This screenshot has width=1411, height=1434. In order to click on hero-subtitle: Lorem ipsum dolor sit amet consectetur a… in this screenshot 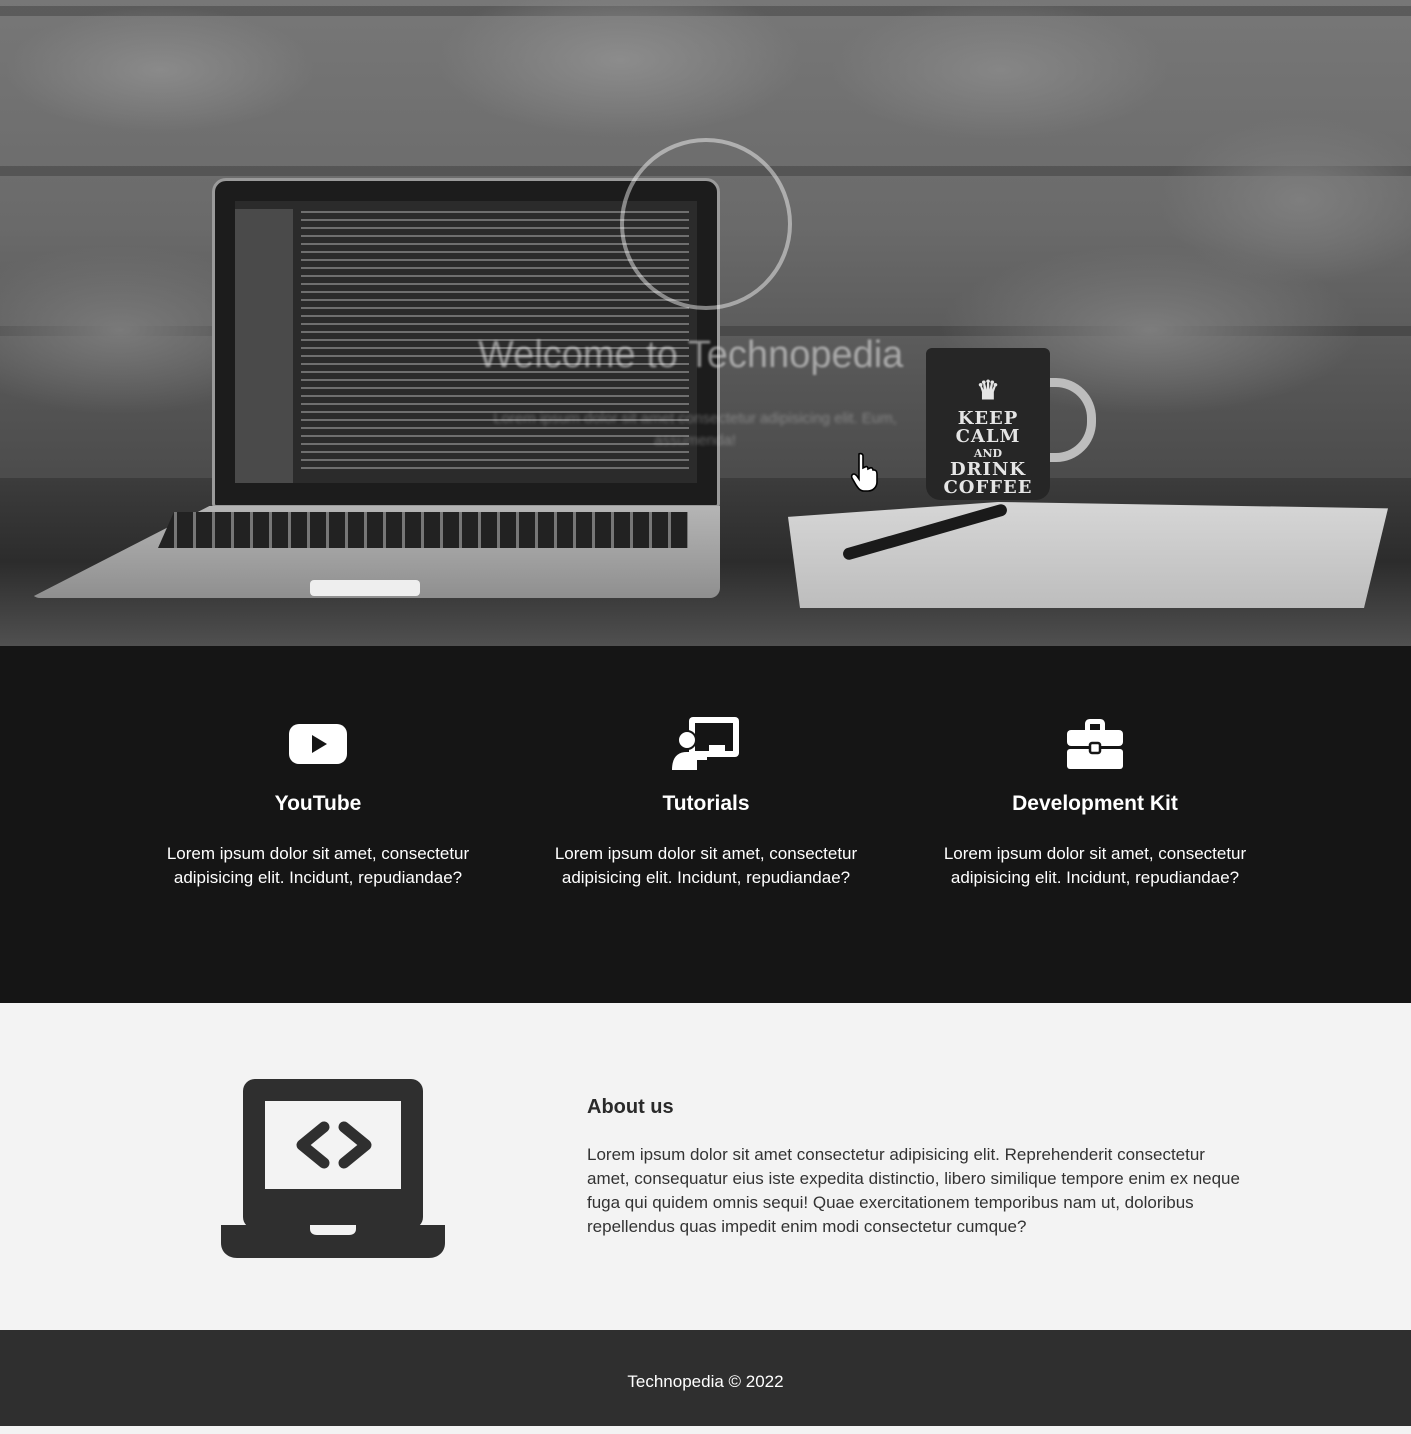, I will do `click(695, 429)`.